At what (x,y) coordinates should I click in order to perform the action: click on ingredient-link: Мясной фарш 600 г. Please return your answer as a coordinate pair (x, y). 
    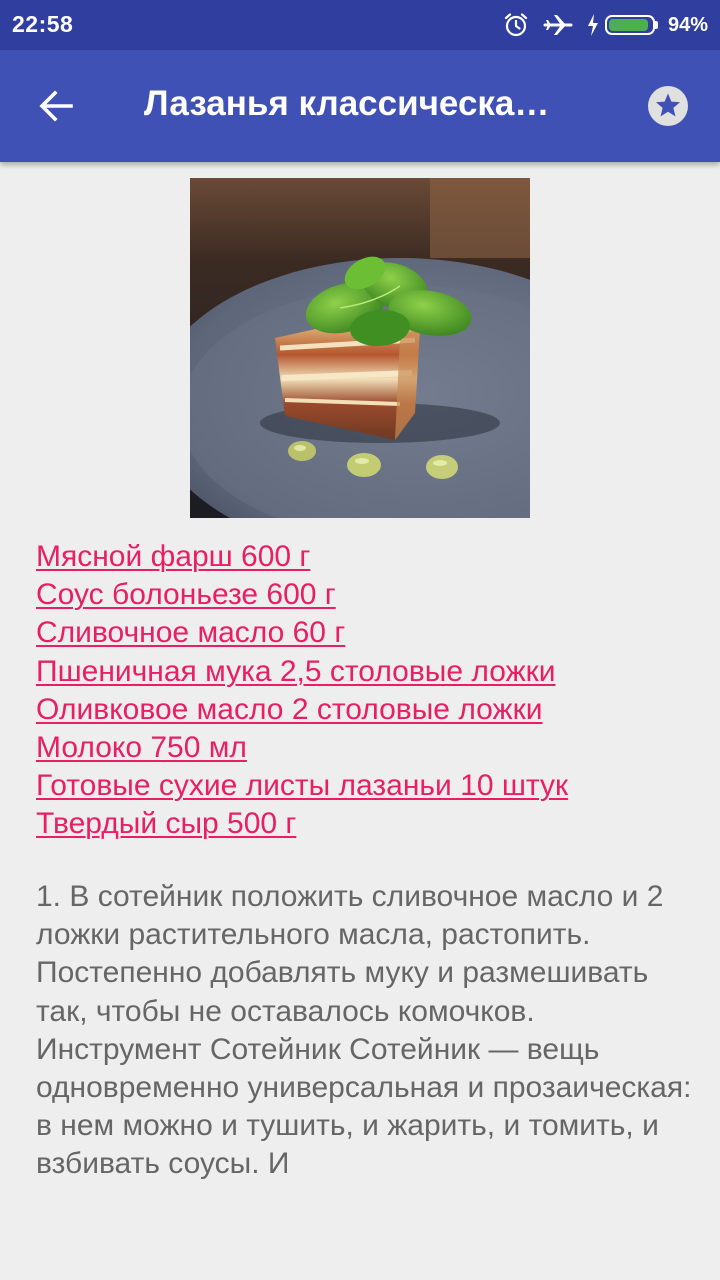
    Looking at the image, I should click on (366, 557).